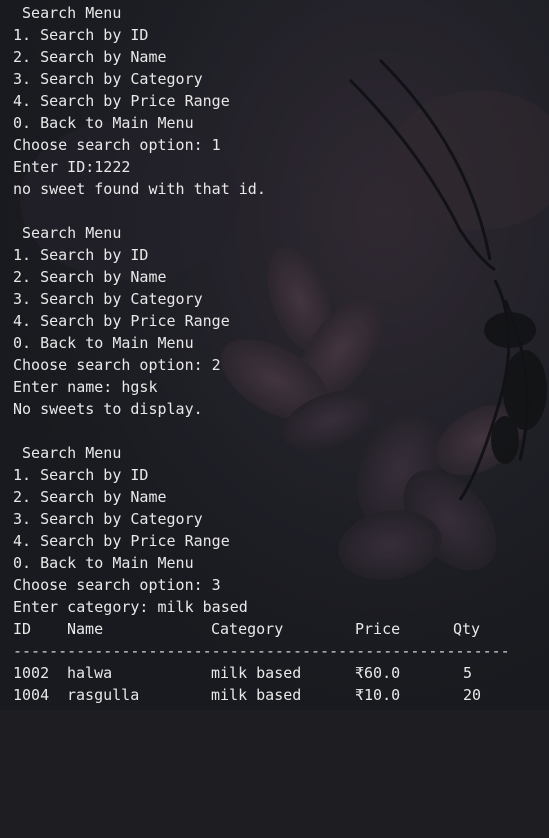 This screenshot has width=549, height=838. I want to click on cell-price: ₹60.0, so click(378, 673).